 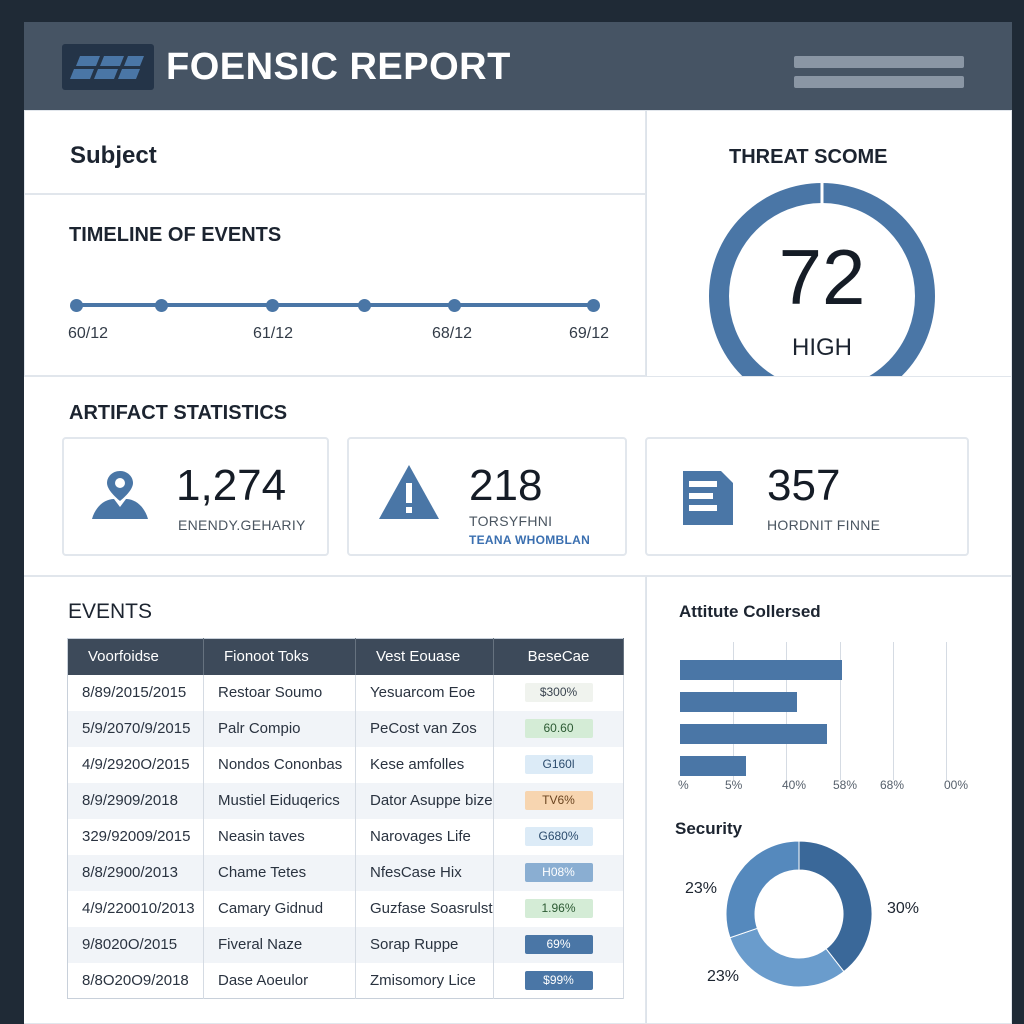 I want to click on cell-source: Yesuarcom Eoe, so click(x=424, y=692).